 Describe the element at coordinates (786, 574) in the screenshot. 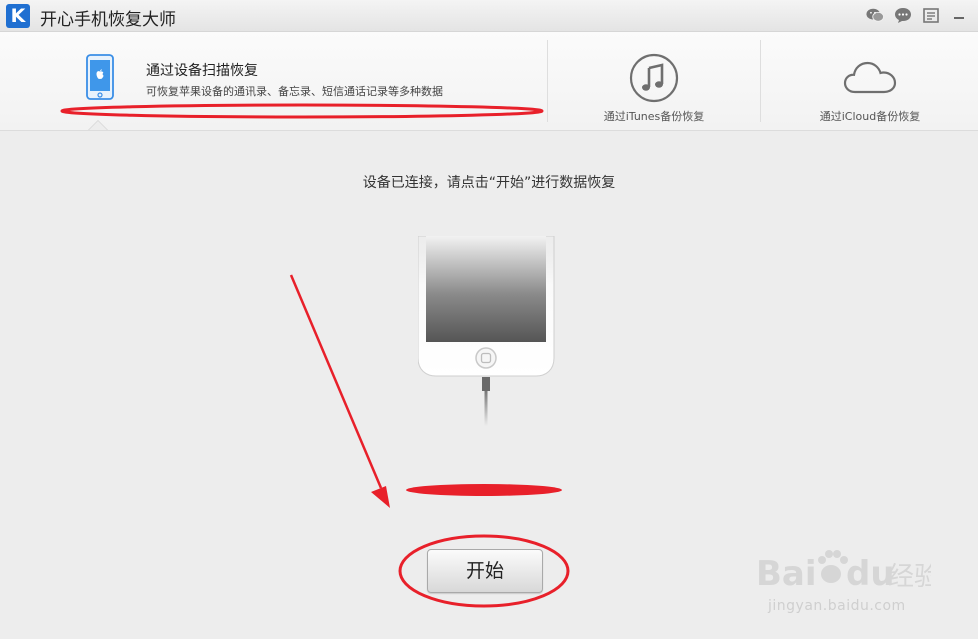

I see `svg-text: Bai` at that location.